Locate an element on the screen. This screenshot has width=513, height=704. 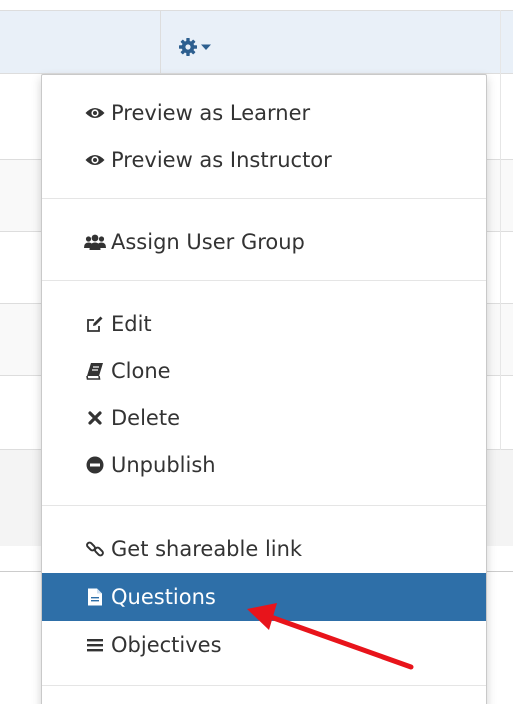
menu-item-get-shareable-link: Get shareable link is located at coordinates (264, 549).